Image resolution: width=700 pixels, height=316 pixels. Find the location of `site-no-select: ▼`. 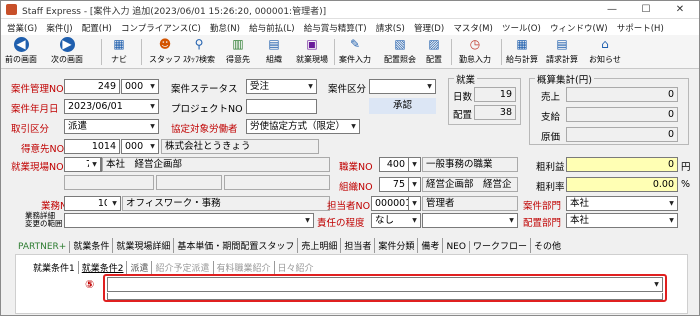

site-no-select: ▼ is located at coordinates (95, 164).